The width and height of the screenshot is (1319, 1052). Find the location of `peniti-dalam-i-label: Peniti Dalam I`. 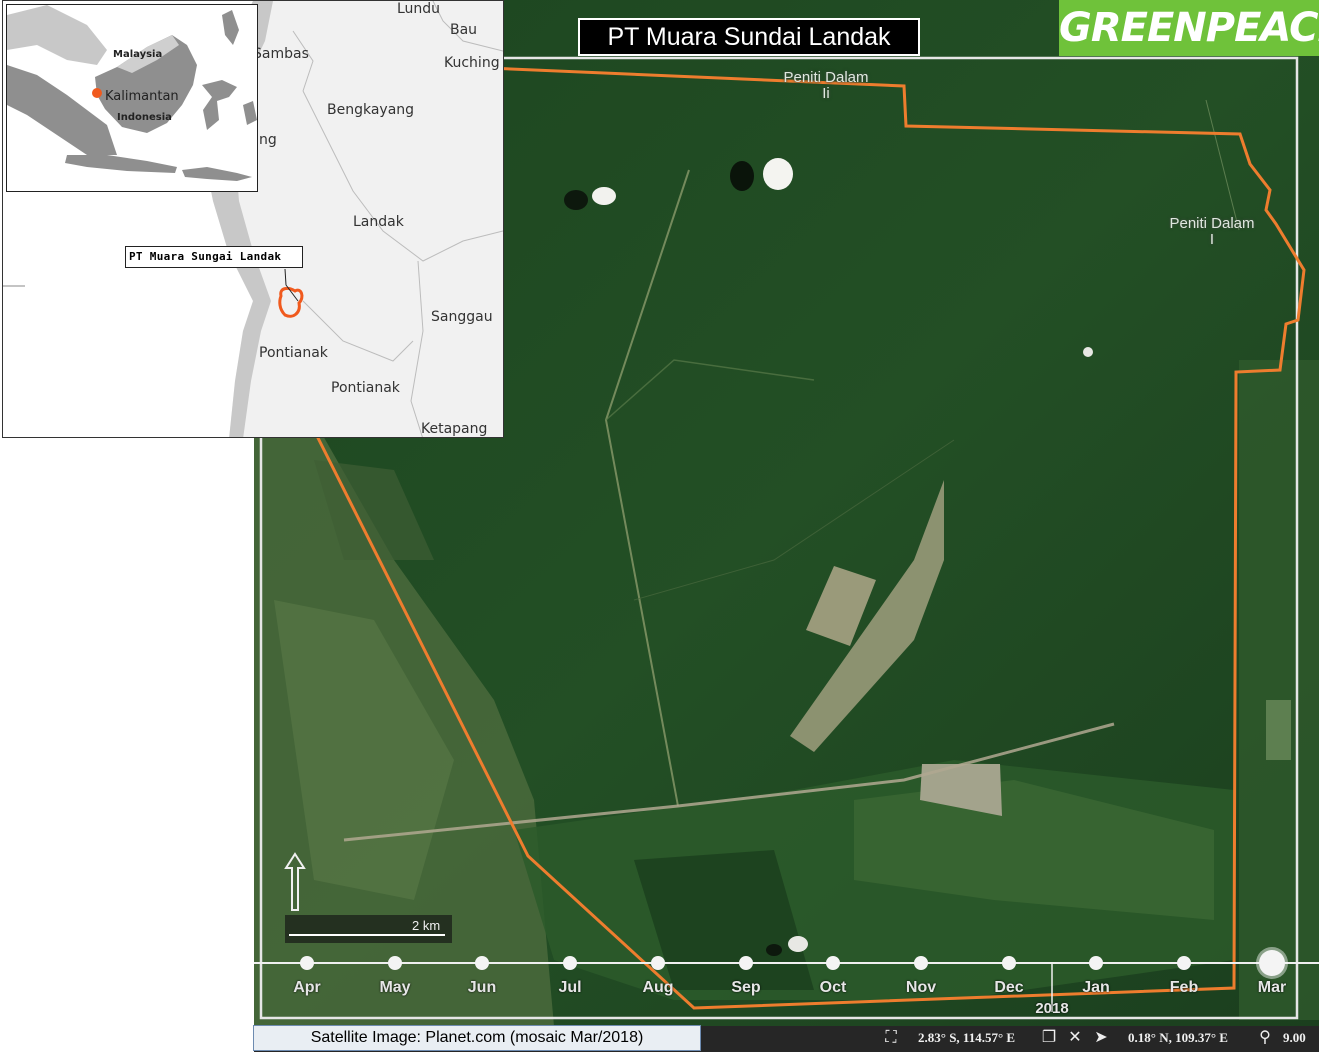

peniti-dalam-i-label: Peniti Dalam I is located at coordinates (1212, 231).